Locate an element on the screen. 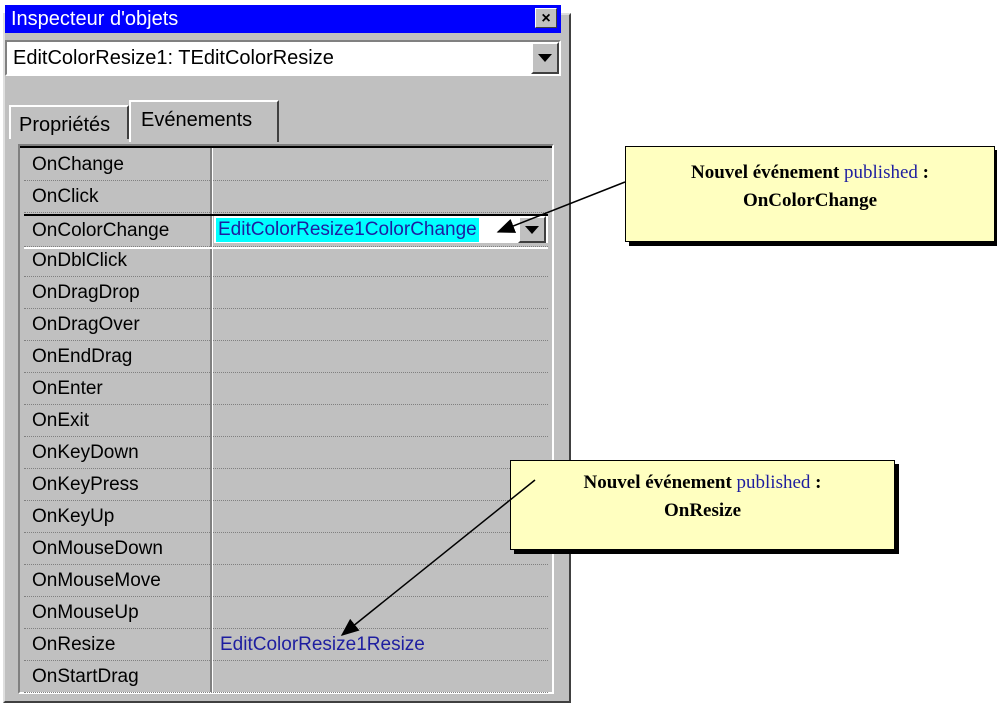  arrow-to-oncolorchange is located at coordinates (561, 207).